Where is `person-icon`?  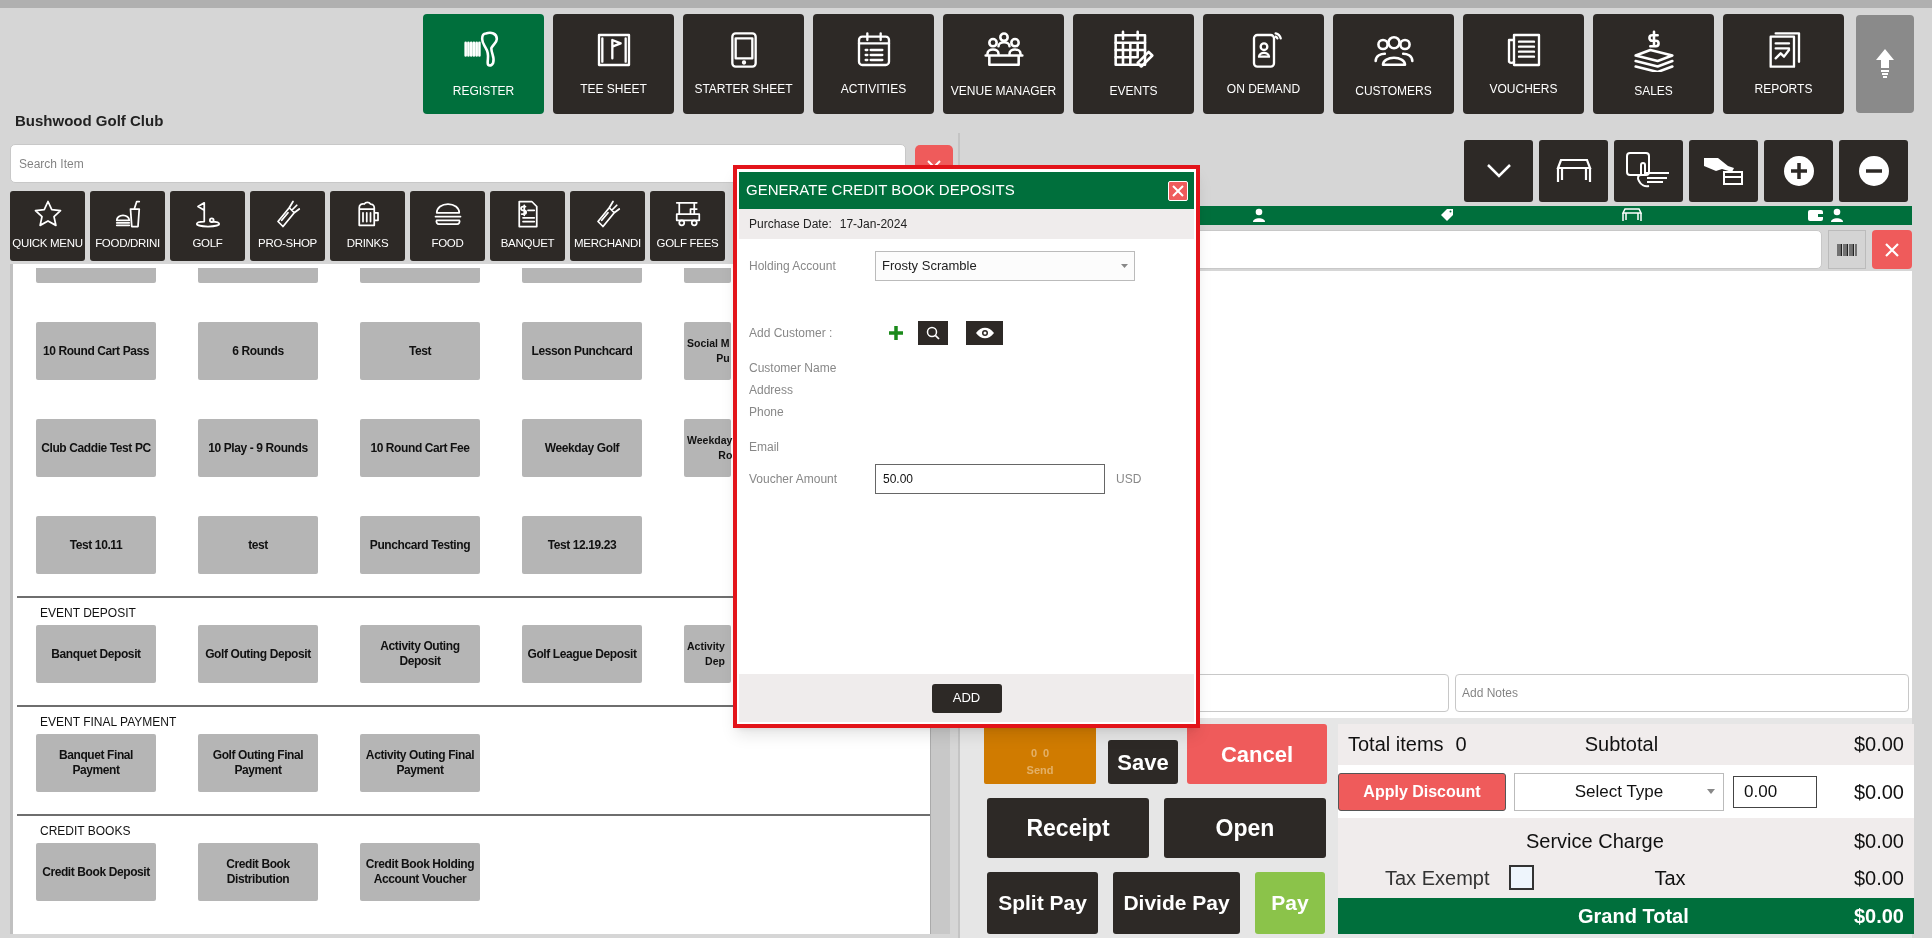
person-icon is located at coordinates (1837, 215).